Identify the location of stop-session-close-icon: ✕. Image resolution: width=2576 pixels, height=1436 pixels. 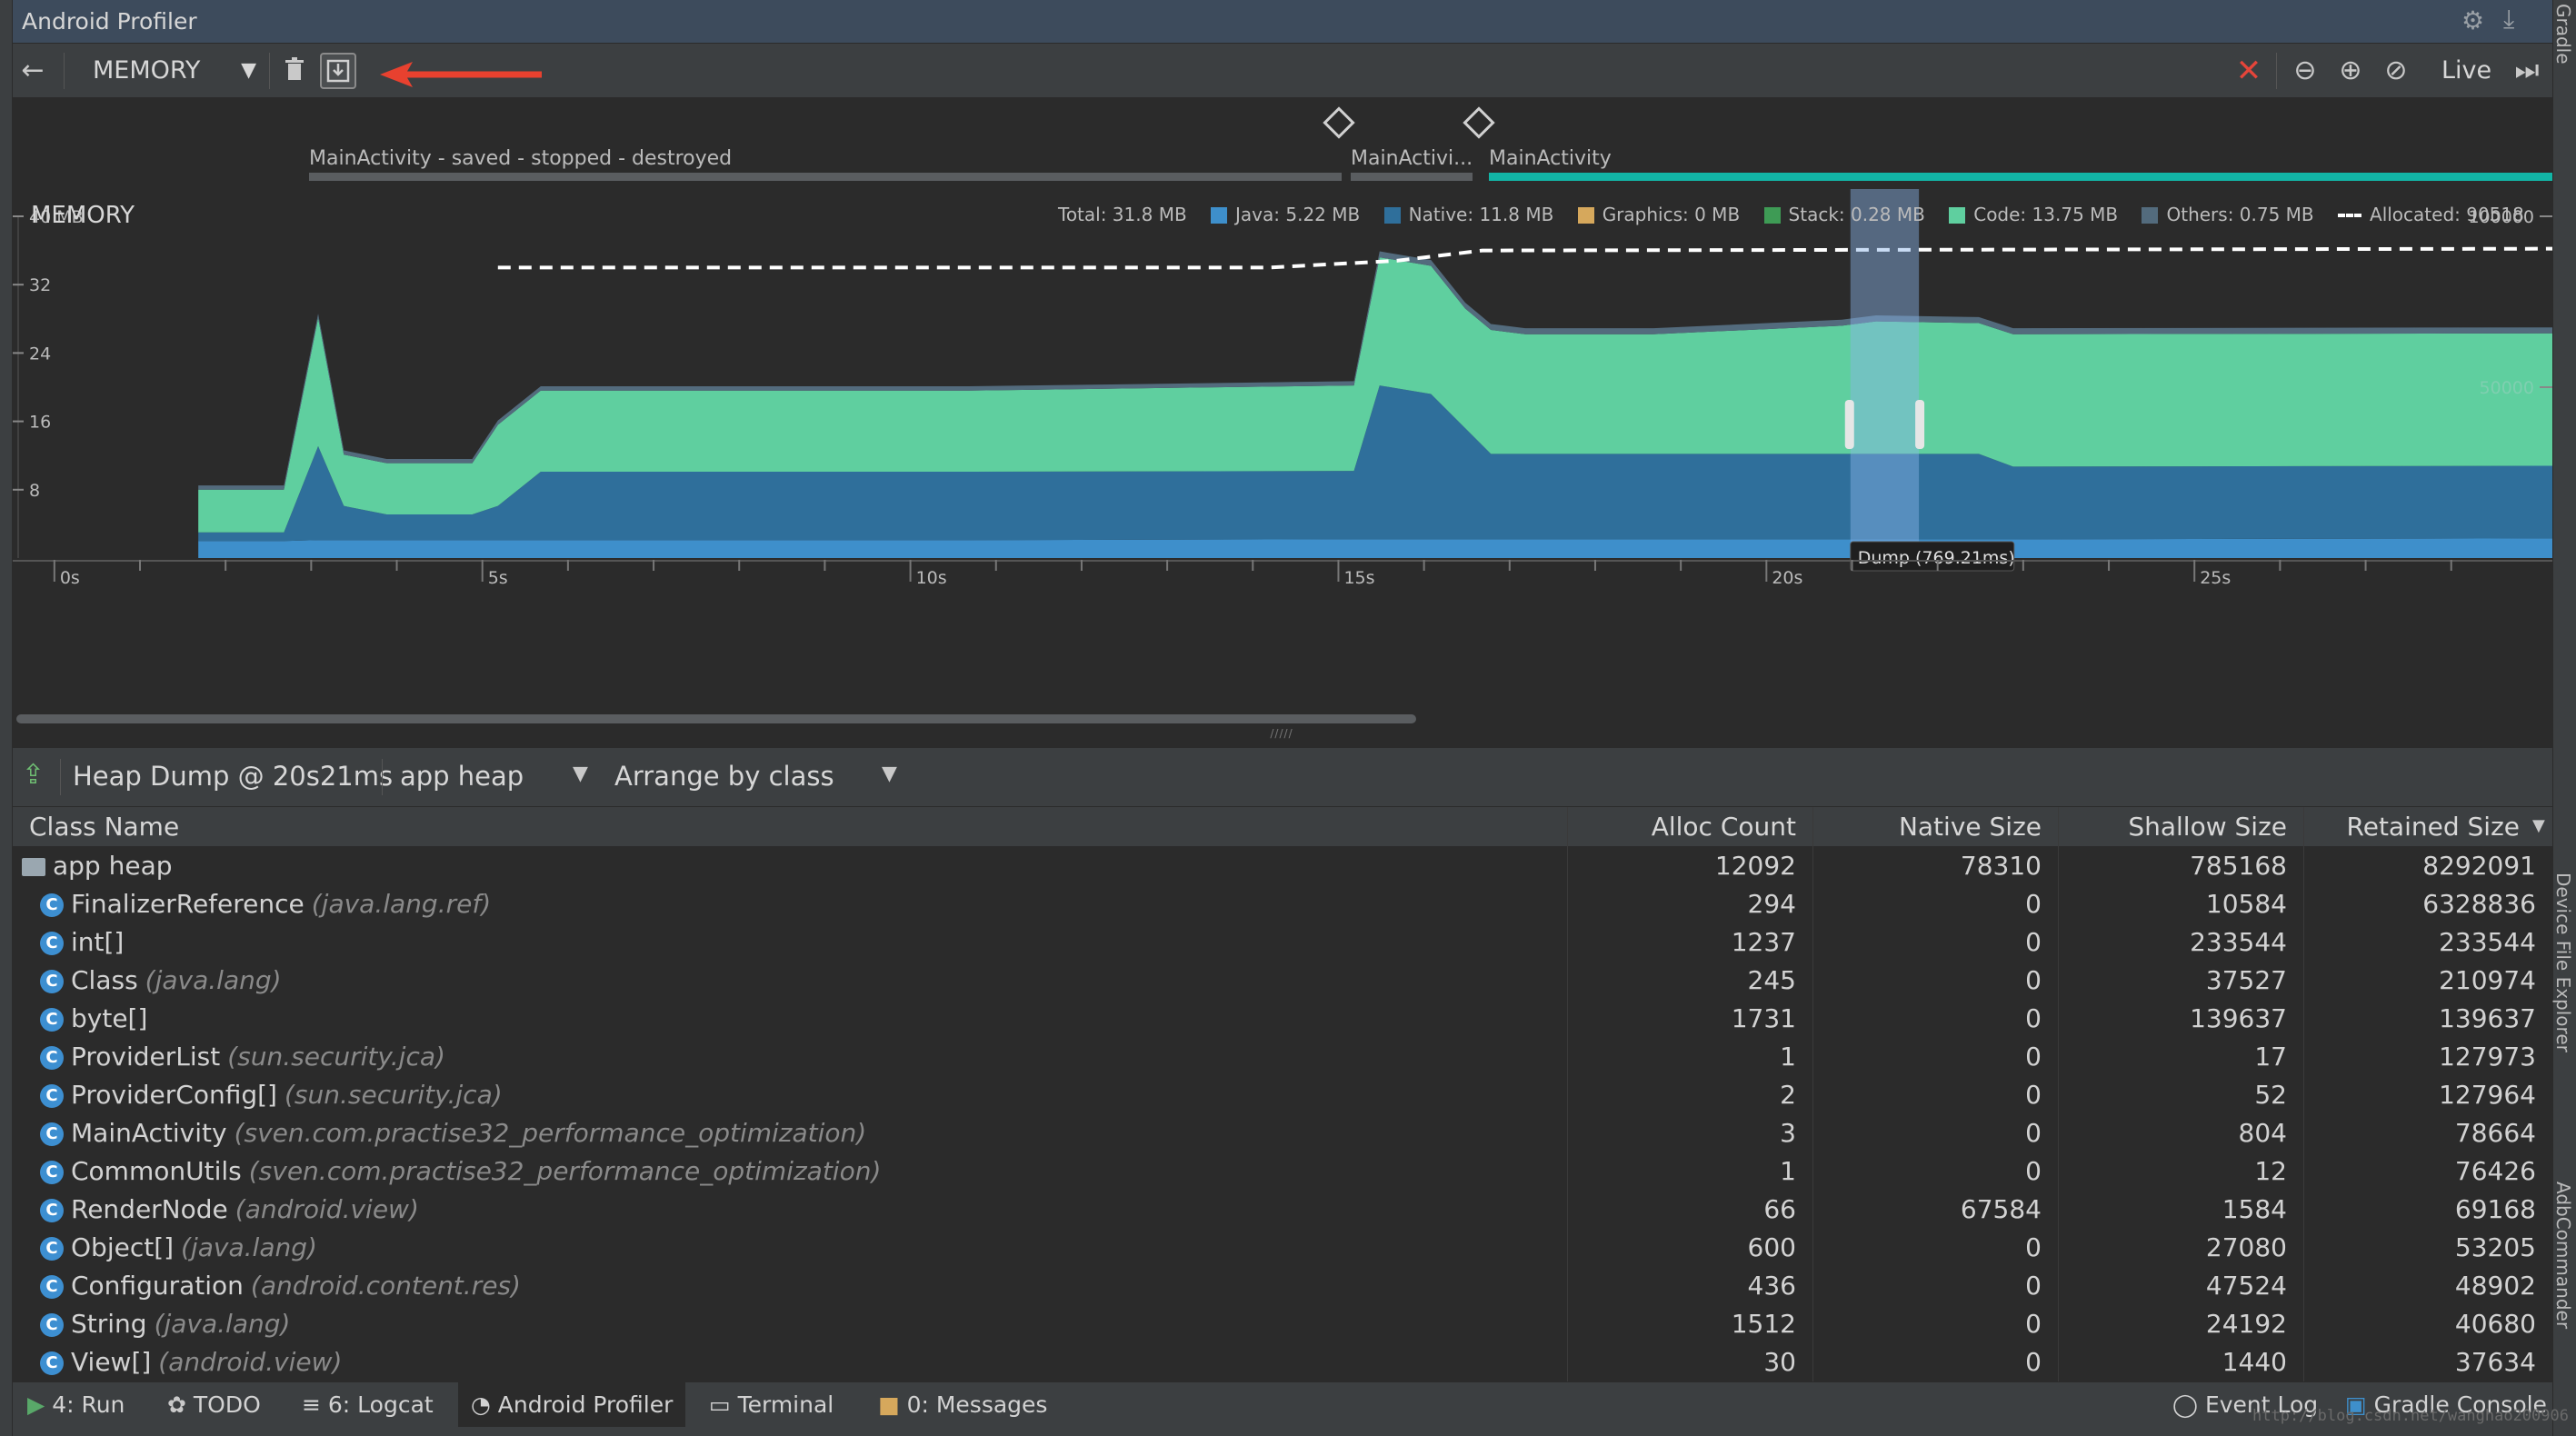
(2249, 71).